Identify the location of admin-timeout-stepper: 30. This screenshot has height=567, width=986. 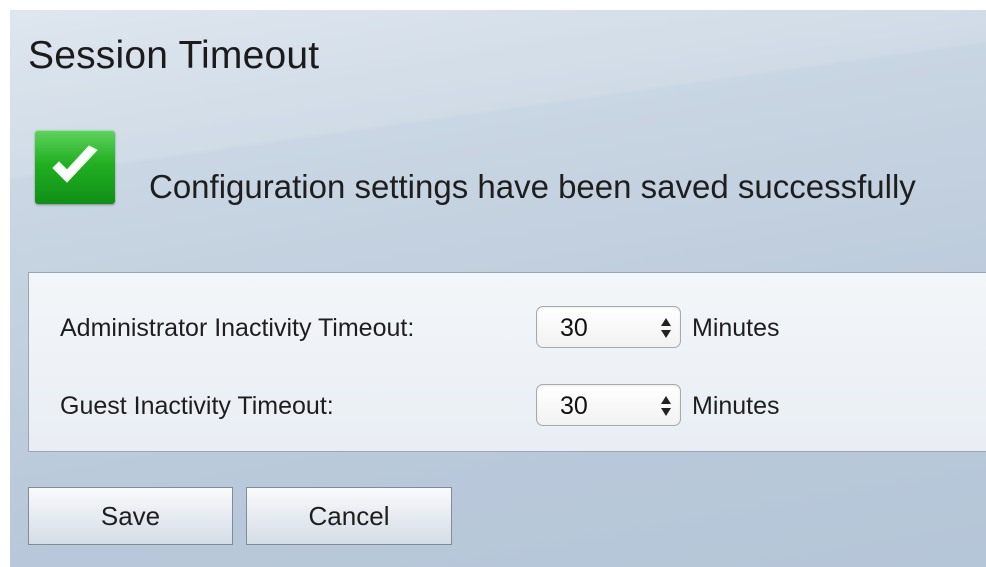
(608, 327).